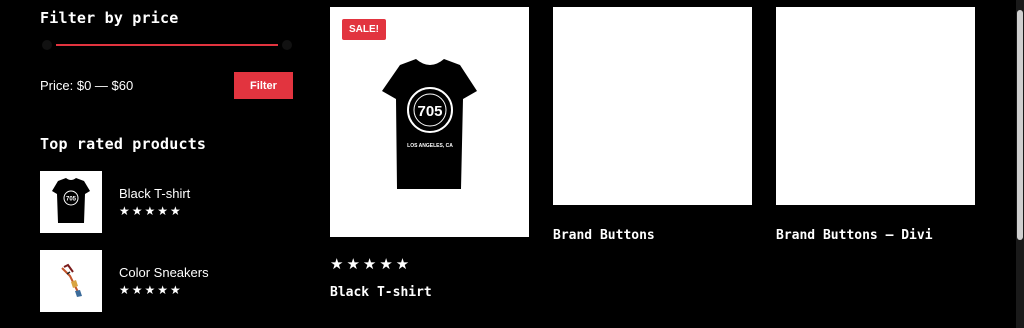 The image size is (1024, 328). What do you see at coordinates (109, 18) in the screenshot?
I see `filter-price-title: Filter by price` at bounding box center [109, 18].